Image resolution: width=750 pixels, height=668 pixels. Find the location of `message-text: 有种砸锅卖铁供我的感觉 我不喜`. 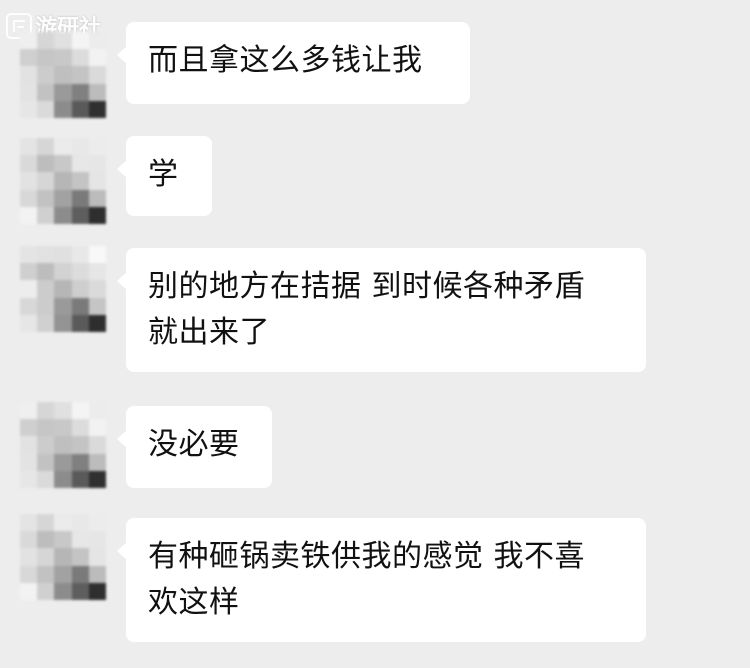

message-text: 有种砸锅卖铁供我的感觉 我不喜 is located at coordinates (367, 556).